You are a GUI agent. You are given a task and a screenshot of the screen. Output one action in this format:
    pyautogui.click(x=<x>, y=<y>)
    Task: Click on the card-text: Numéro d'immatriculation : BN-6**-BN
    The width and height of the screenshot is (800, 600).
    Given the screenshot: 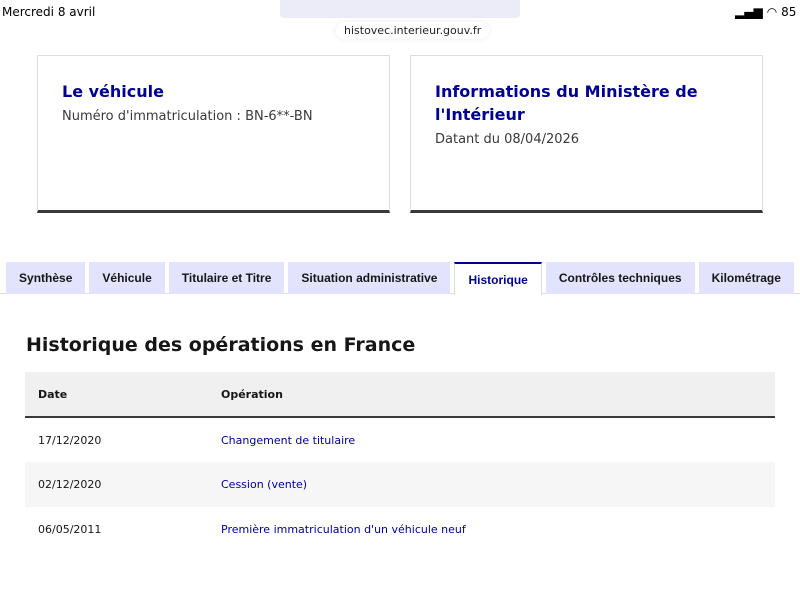 What is the action you would take?
    pyautogui.click(x=187, y=116)
    